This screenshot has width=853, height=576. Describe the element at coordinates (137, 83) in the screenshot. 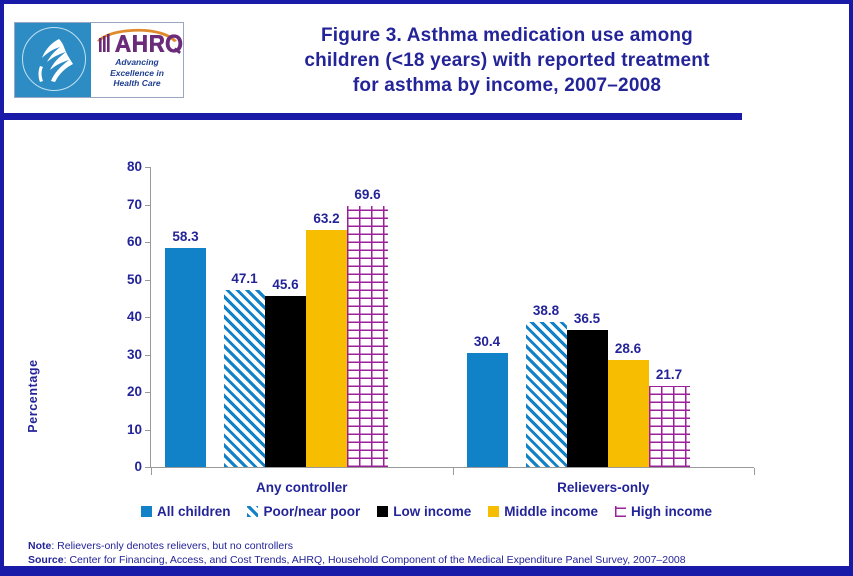

I see `tagline-line-3: Health Care` at that location.